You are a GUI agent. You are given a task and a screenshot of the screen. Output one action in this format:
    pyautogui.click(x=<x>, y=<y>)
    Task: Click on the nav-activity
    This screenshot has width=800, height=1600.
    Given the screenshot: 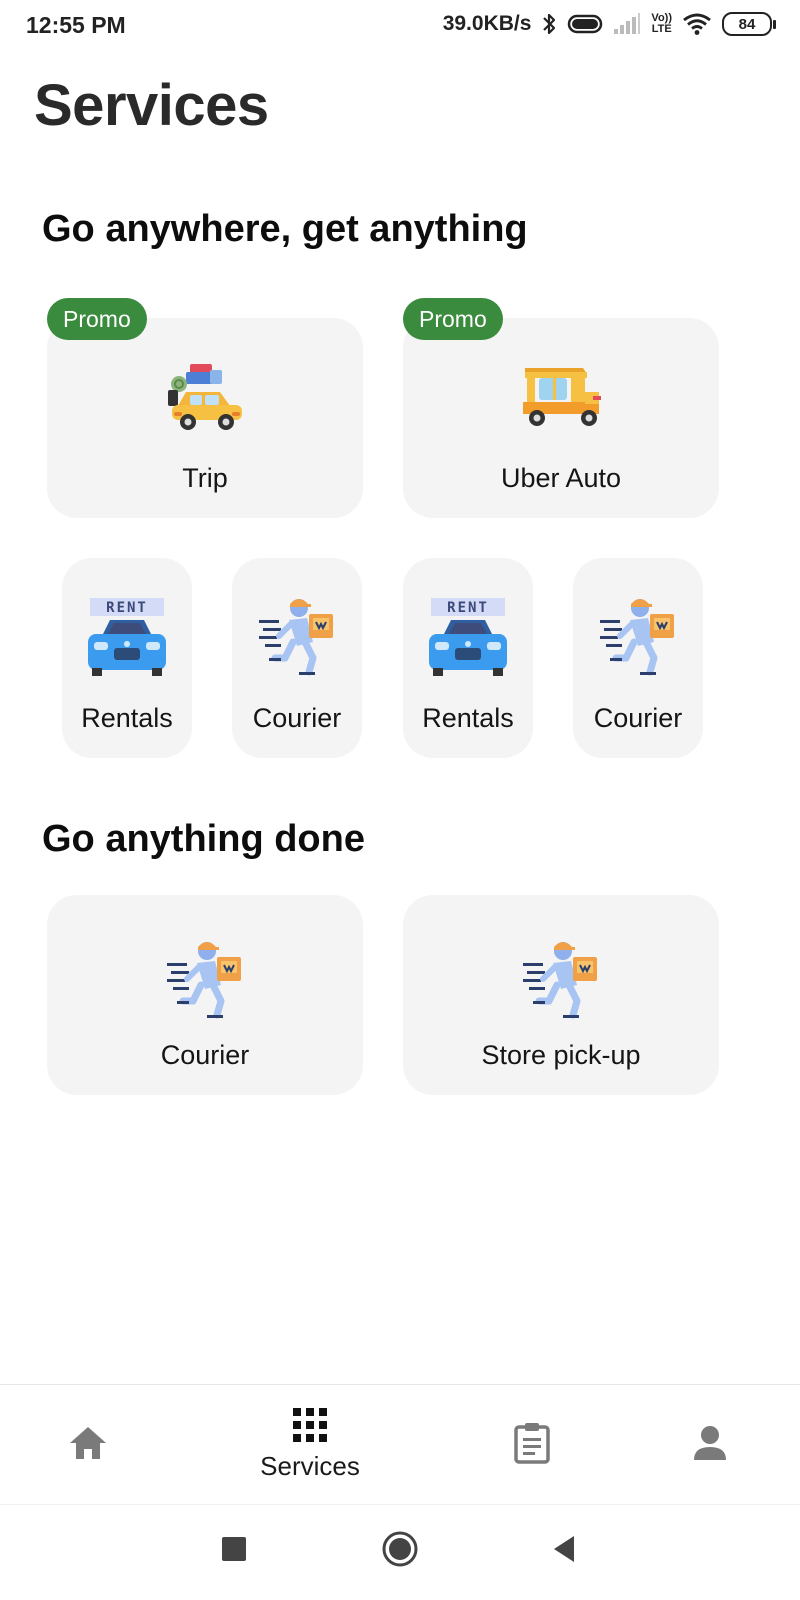 What is the action you would take?
    pyautogui.click(x=532, y=1445)
    